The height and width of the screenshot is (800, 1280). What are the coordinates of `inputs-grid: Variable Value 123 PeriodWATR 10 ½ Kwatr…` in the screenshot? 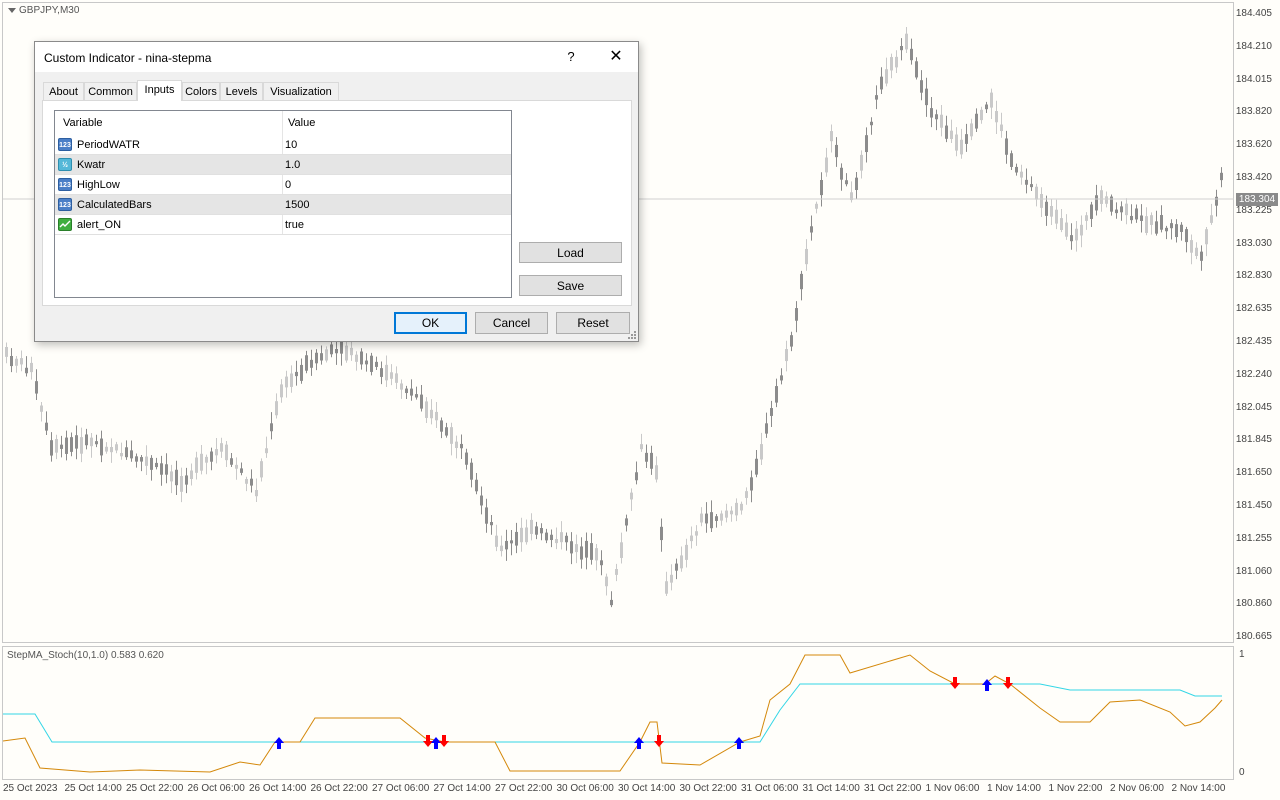 It's located at (283, 204).